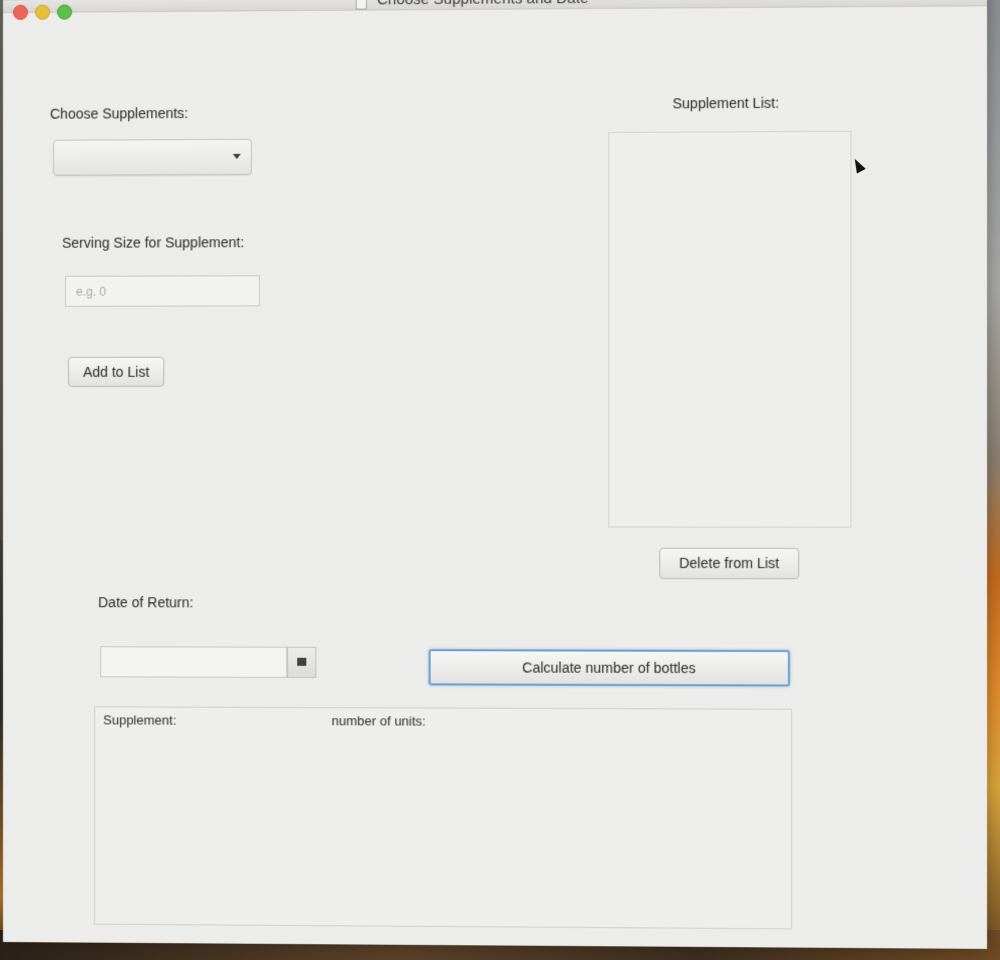  I want to click on results-header-units: number of units:, so click(378, 721).